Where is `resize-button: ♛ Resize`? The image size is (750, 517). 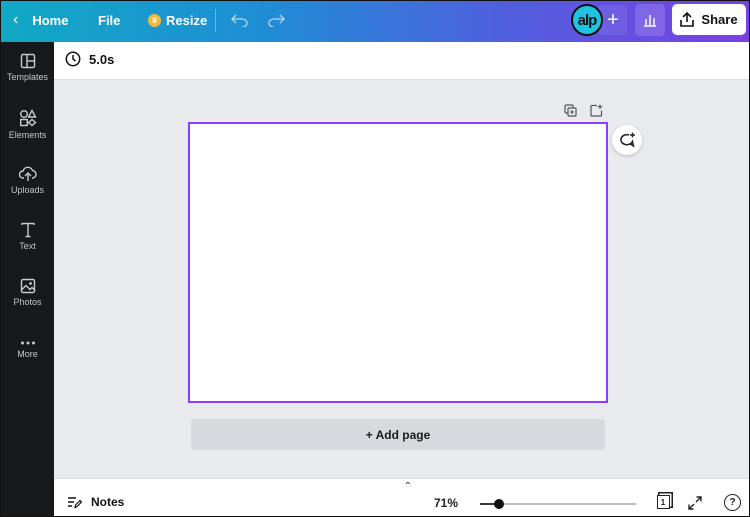
resize-button: ♛ Resize is located at coordinates (177, 20).